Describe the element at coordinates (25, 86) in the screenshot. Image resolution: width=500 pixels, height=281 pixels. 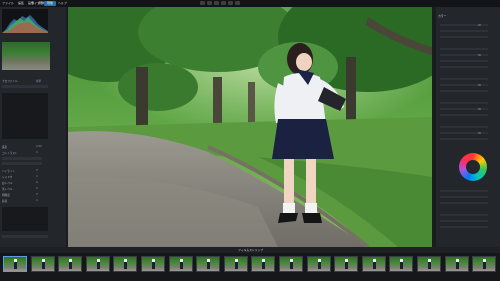
I see `setting-dropdown` at that location.